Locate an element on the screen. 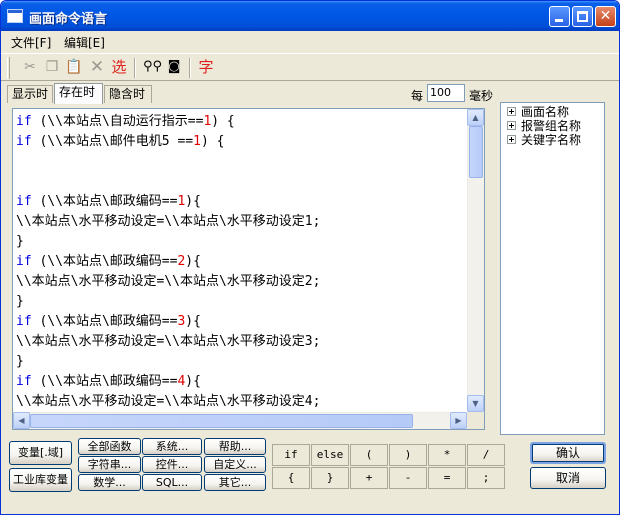  delete-icon: ✕ is located at coordinates (97, 67).